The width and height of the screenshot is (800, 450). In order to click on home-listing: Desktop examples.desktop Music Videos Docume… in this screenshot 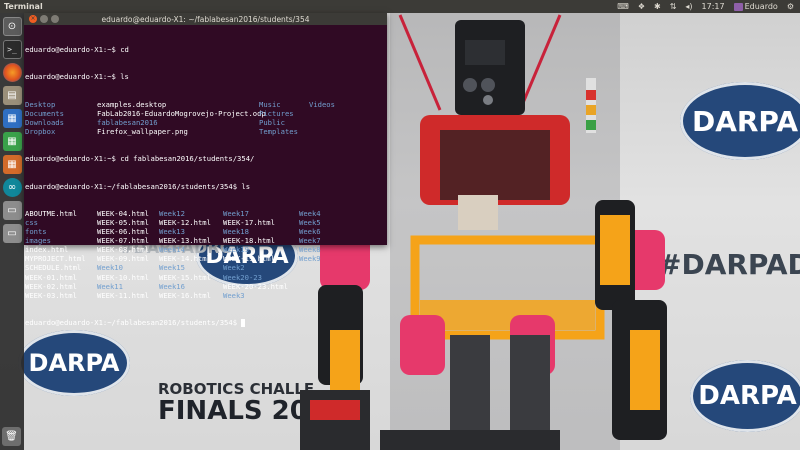, I will do `click(206, 118)`.